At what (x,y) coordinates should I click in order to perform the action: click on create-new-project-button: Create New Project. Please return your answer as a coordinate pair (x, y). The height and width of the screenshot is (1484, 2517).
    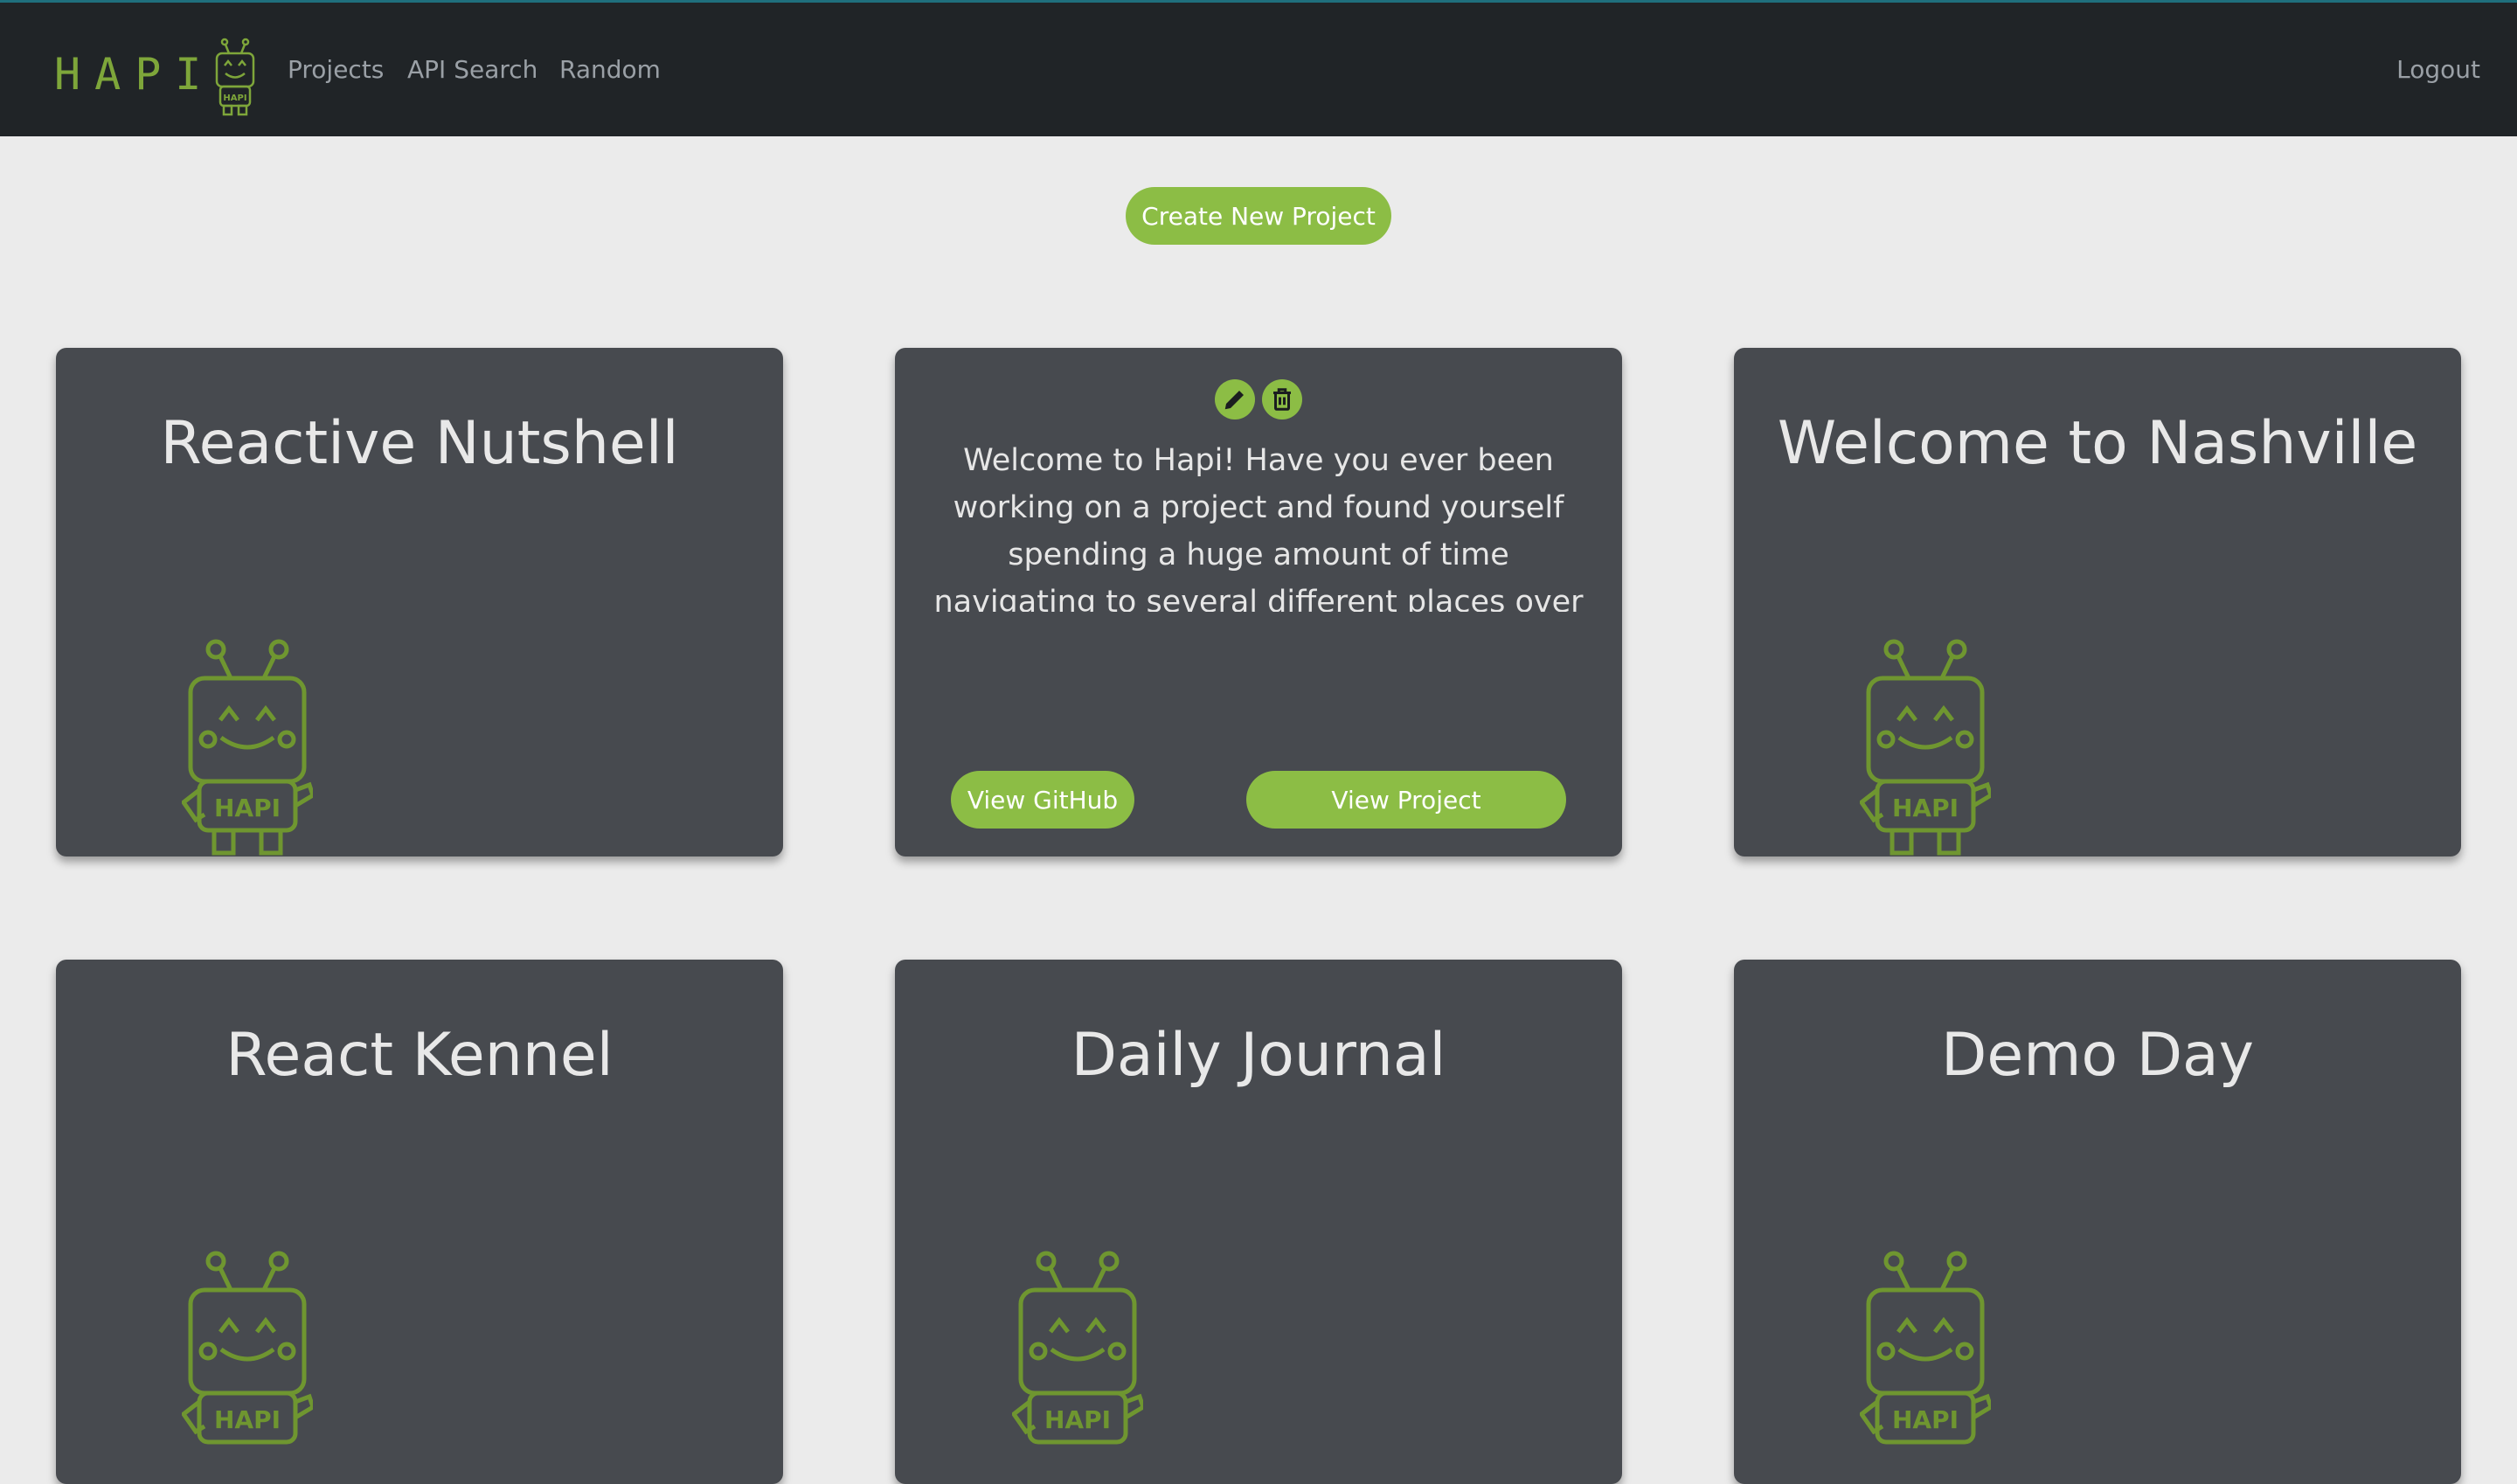
    Looking at the image, I should click on (1258, 216).